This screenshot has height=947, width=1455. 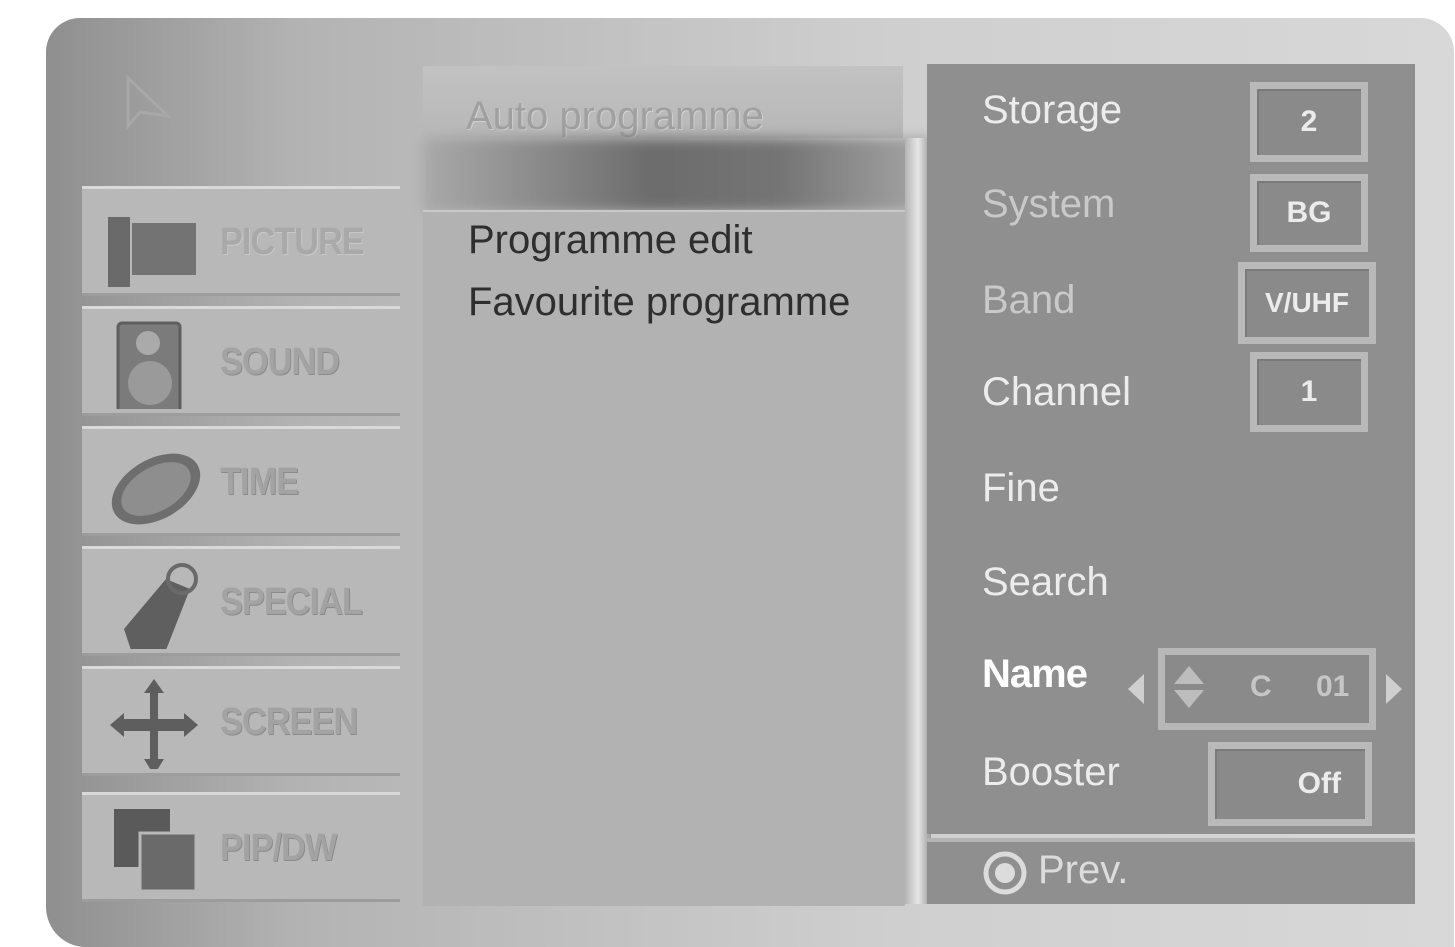 What do you see at coordinates (1261, 686) in the screenshot?
I see `name-prefix: C` at bounding box center [1261, 686].